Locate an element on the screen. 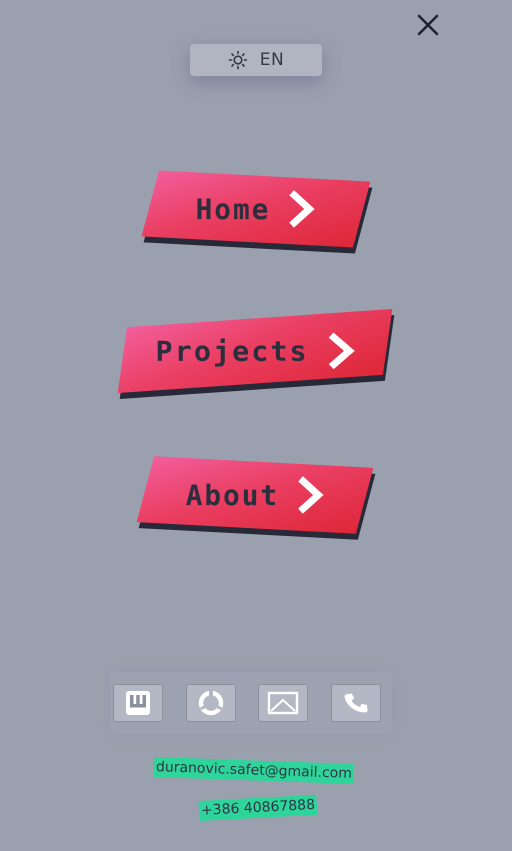  projects-button: Projects is located at coordinates (256, 354).